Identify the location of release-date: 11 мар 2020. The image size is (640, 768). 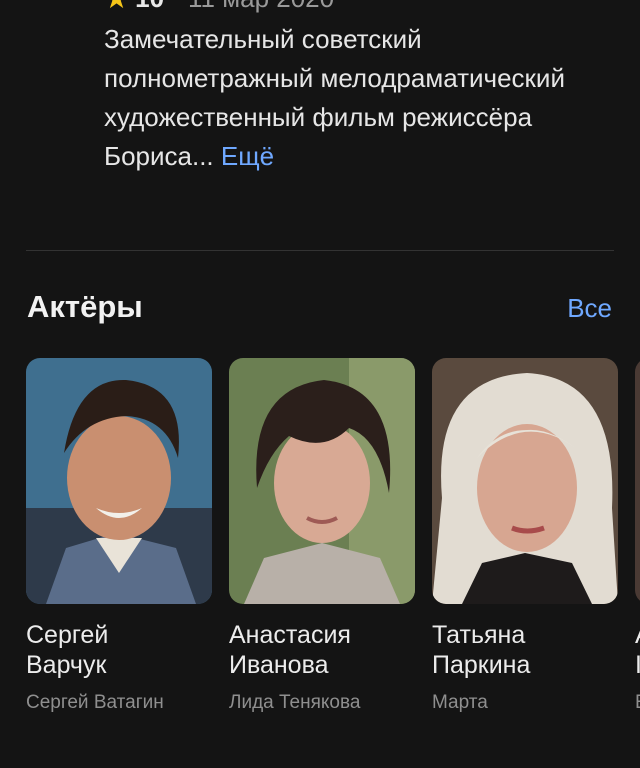
(261, 7).